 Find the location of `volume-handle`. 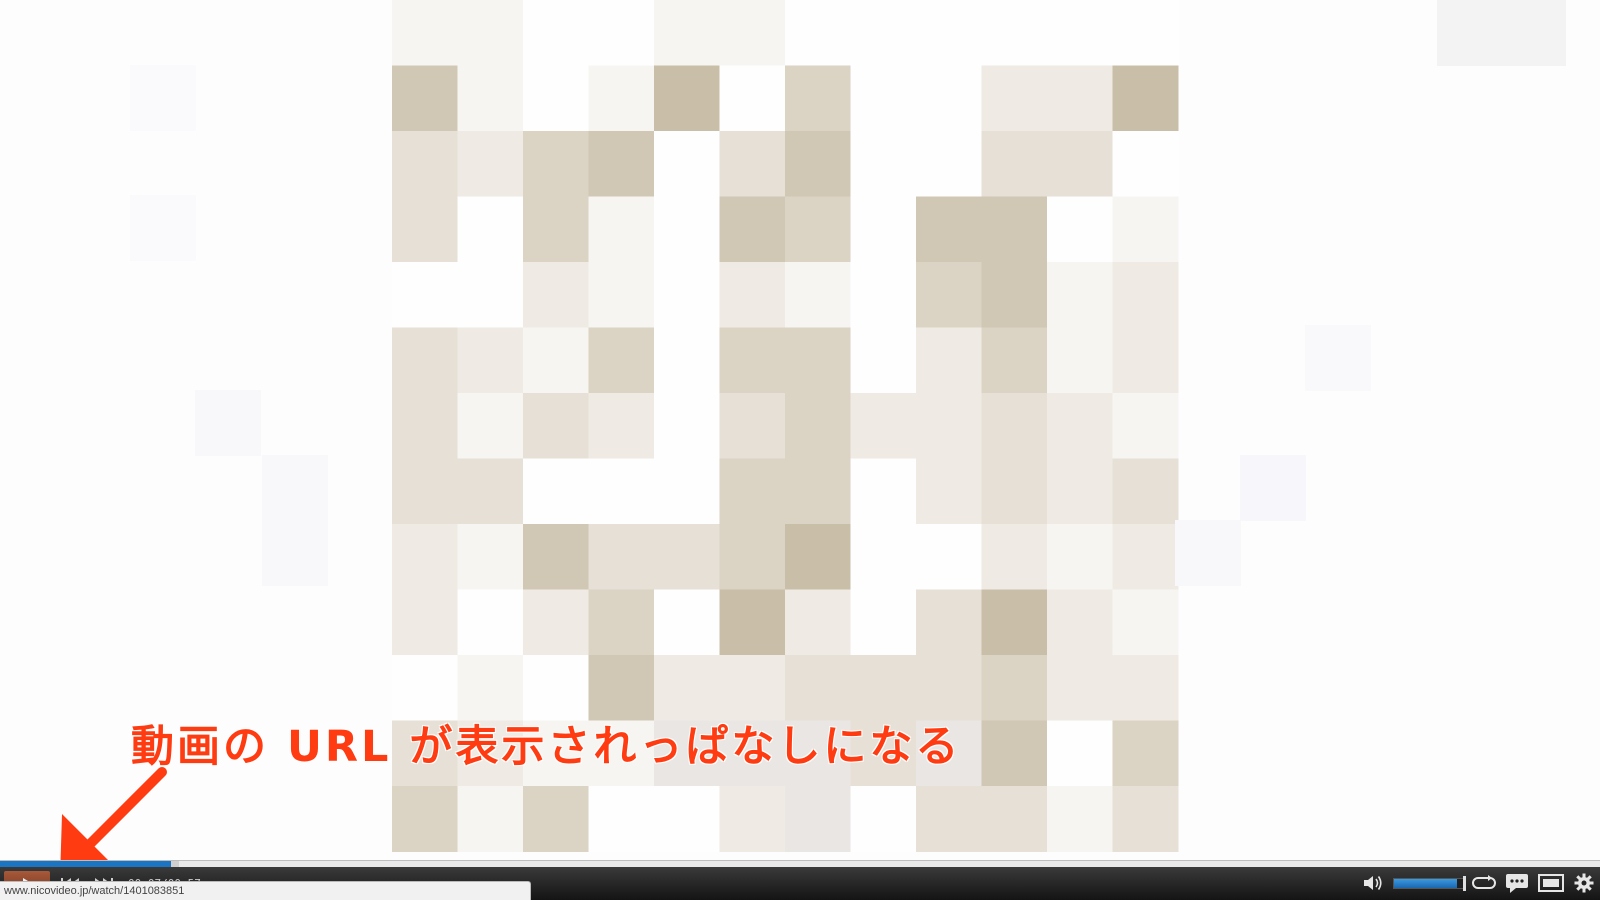

volume-handle is located at coordinates (1464, 883).